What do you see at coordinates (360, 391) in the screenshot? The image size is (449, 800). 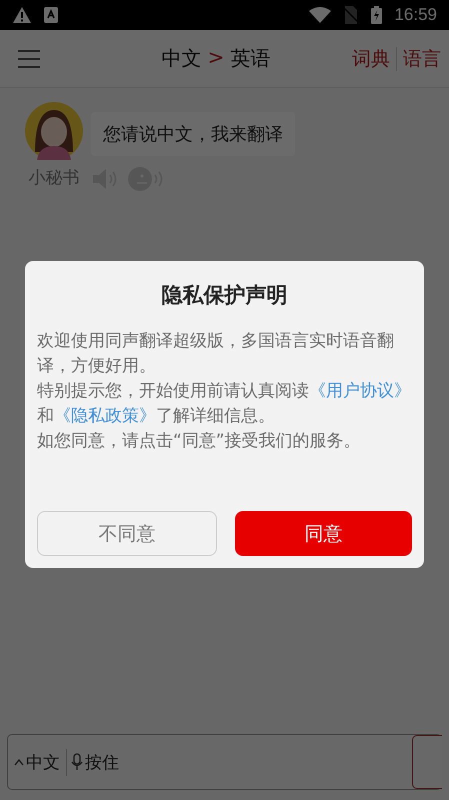 I see `policy-link: 《用户协议》` at bounding box center [360, 391].